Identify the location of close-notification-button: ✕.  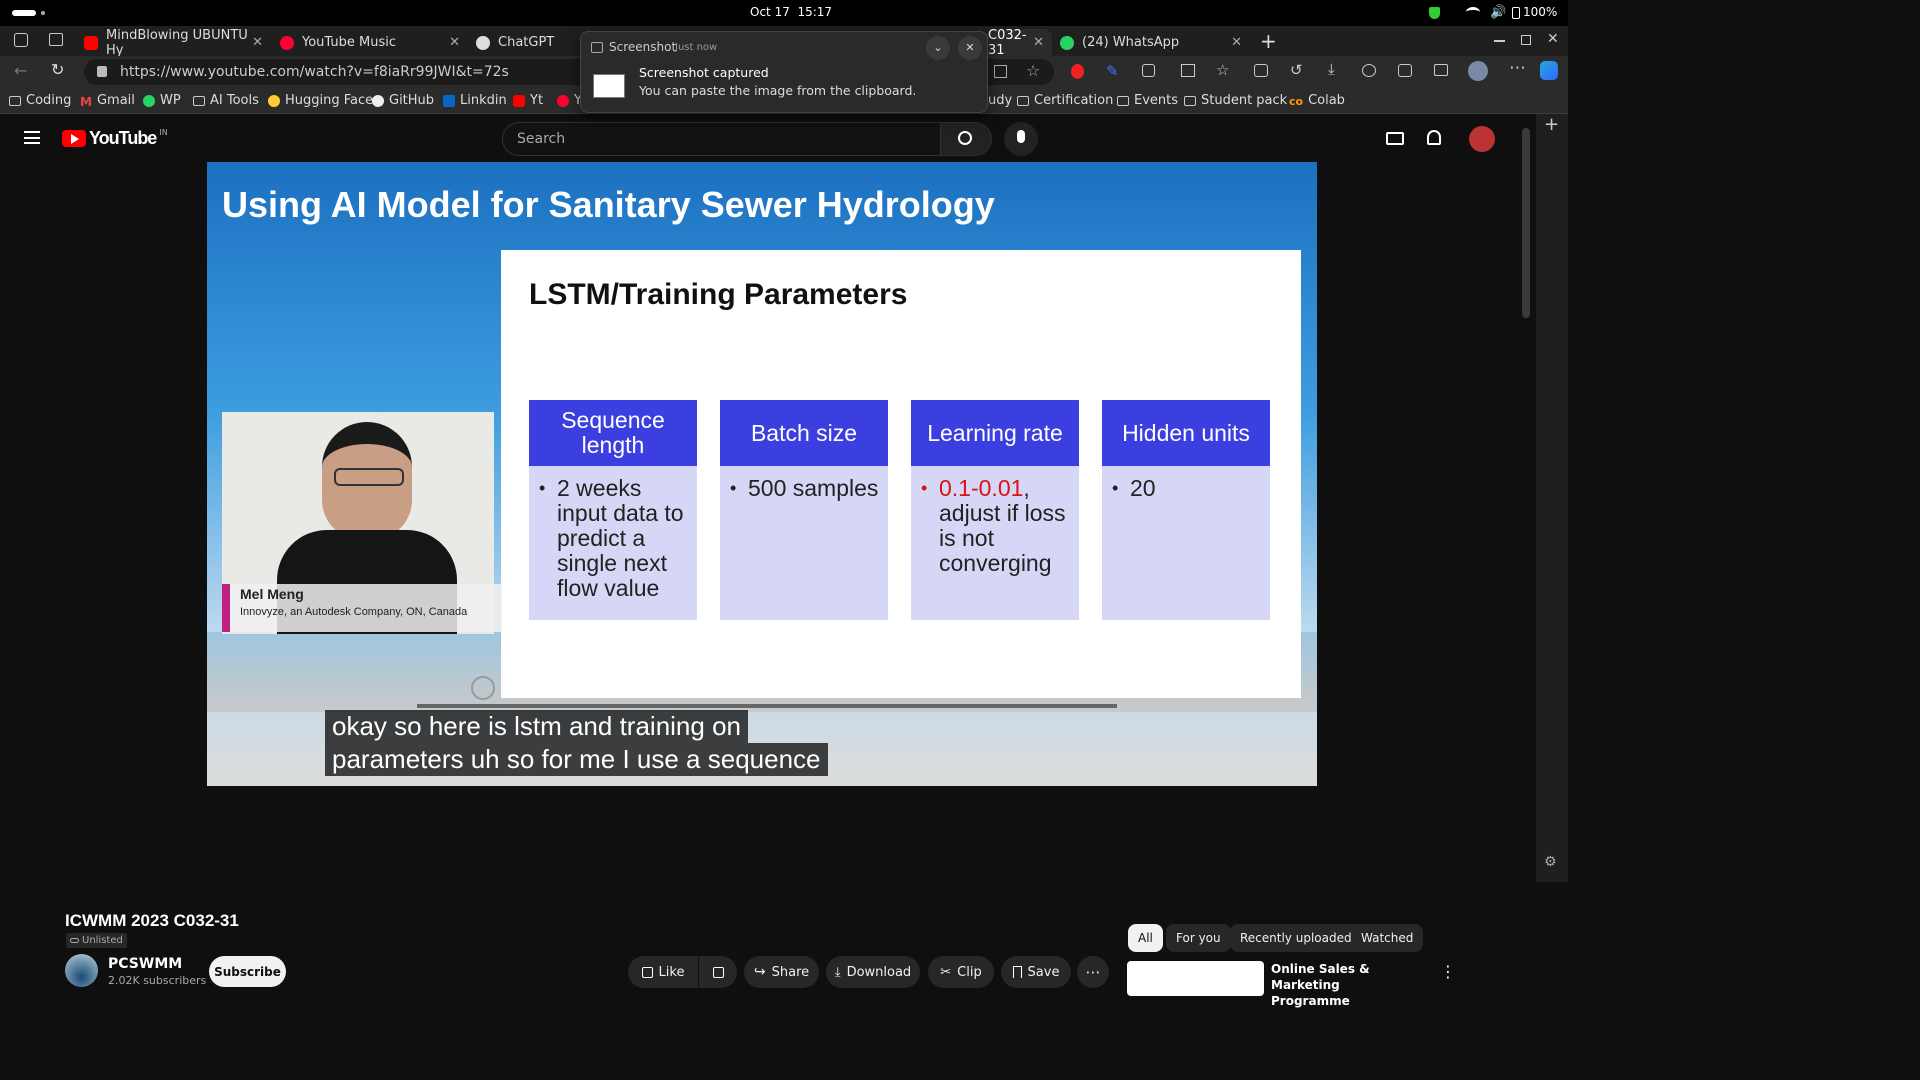
(970, 48).